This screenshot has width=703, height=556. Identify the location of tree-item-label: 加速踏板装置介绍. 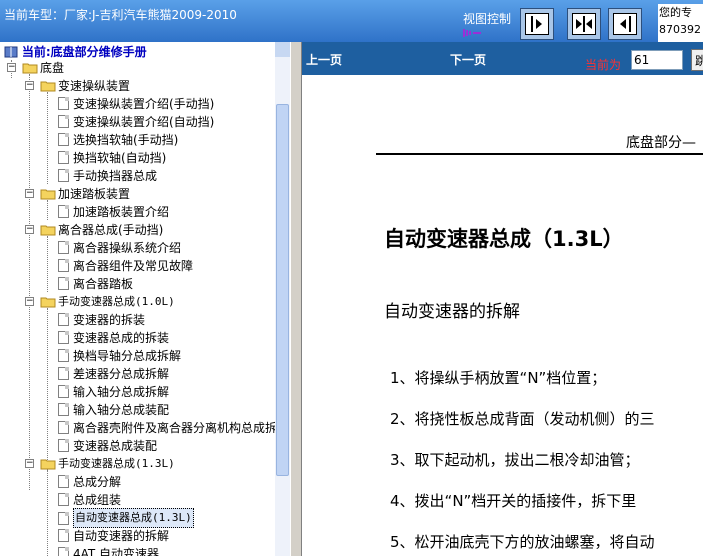
(121, 211).